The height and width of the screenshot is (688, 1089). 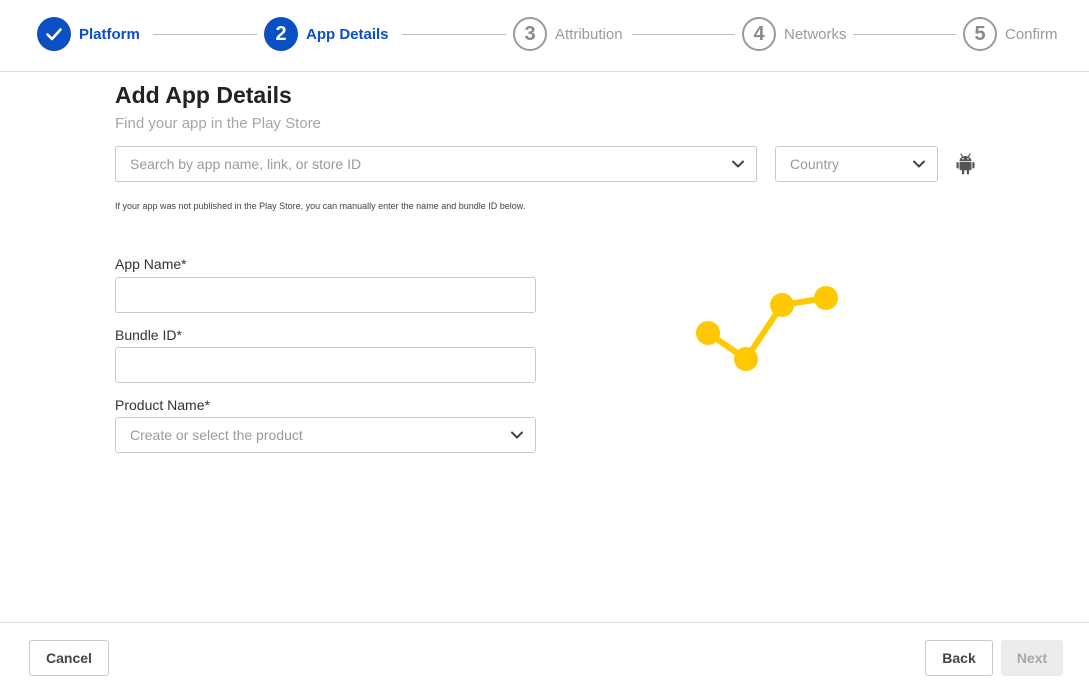 What do you see at coordinates (218, 123) in the screenshot?
I see `page-subtitle: Find your app in the Play Store` at bounding box center [218, 123].